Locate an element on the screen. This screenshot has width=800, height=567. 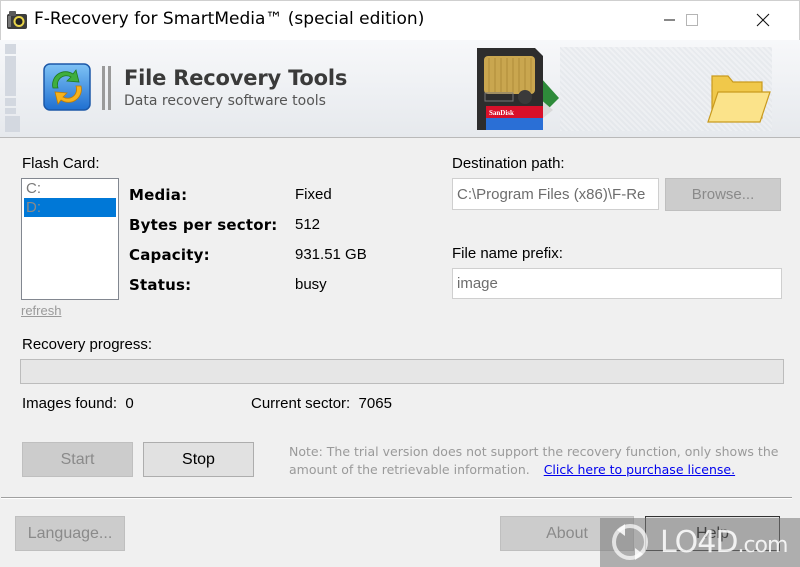
smartmedia-card-icon: SanDisk is located at coordinates (519, 89).